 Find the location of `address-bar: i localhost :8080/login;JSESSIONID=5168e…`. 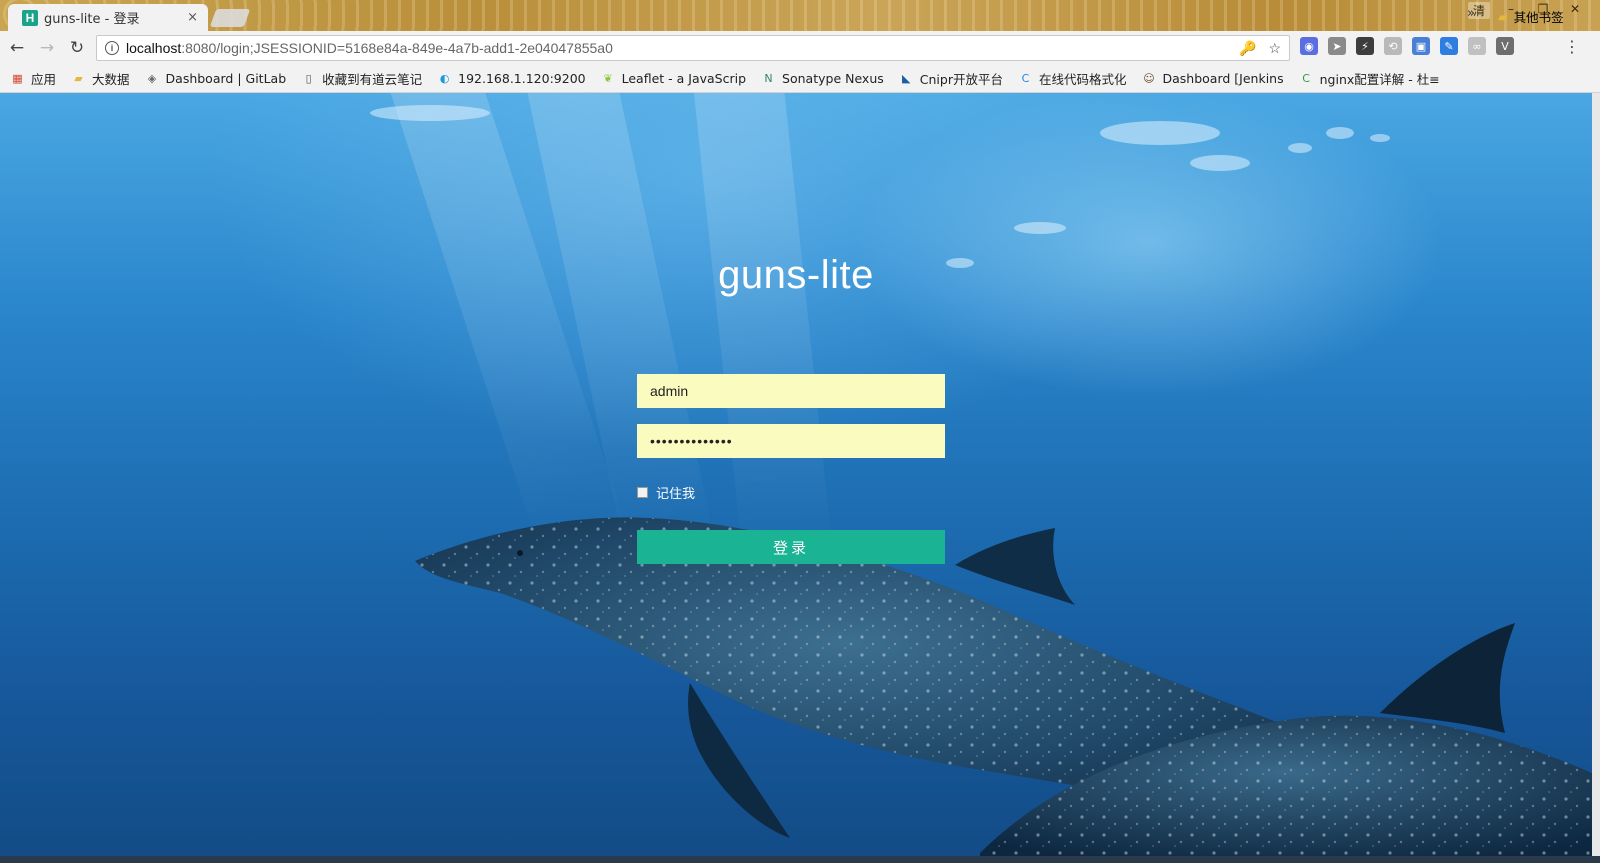

address-bar: i localhost :8080/login;JSESSIONID=5168e… is located at coordinates (693, 48).